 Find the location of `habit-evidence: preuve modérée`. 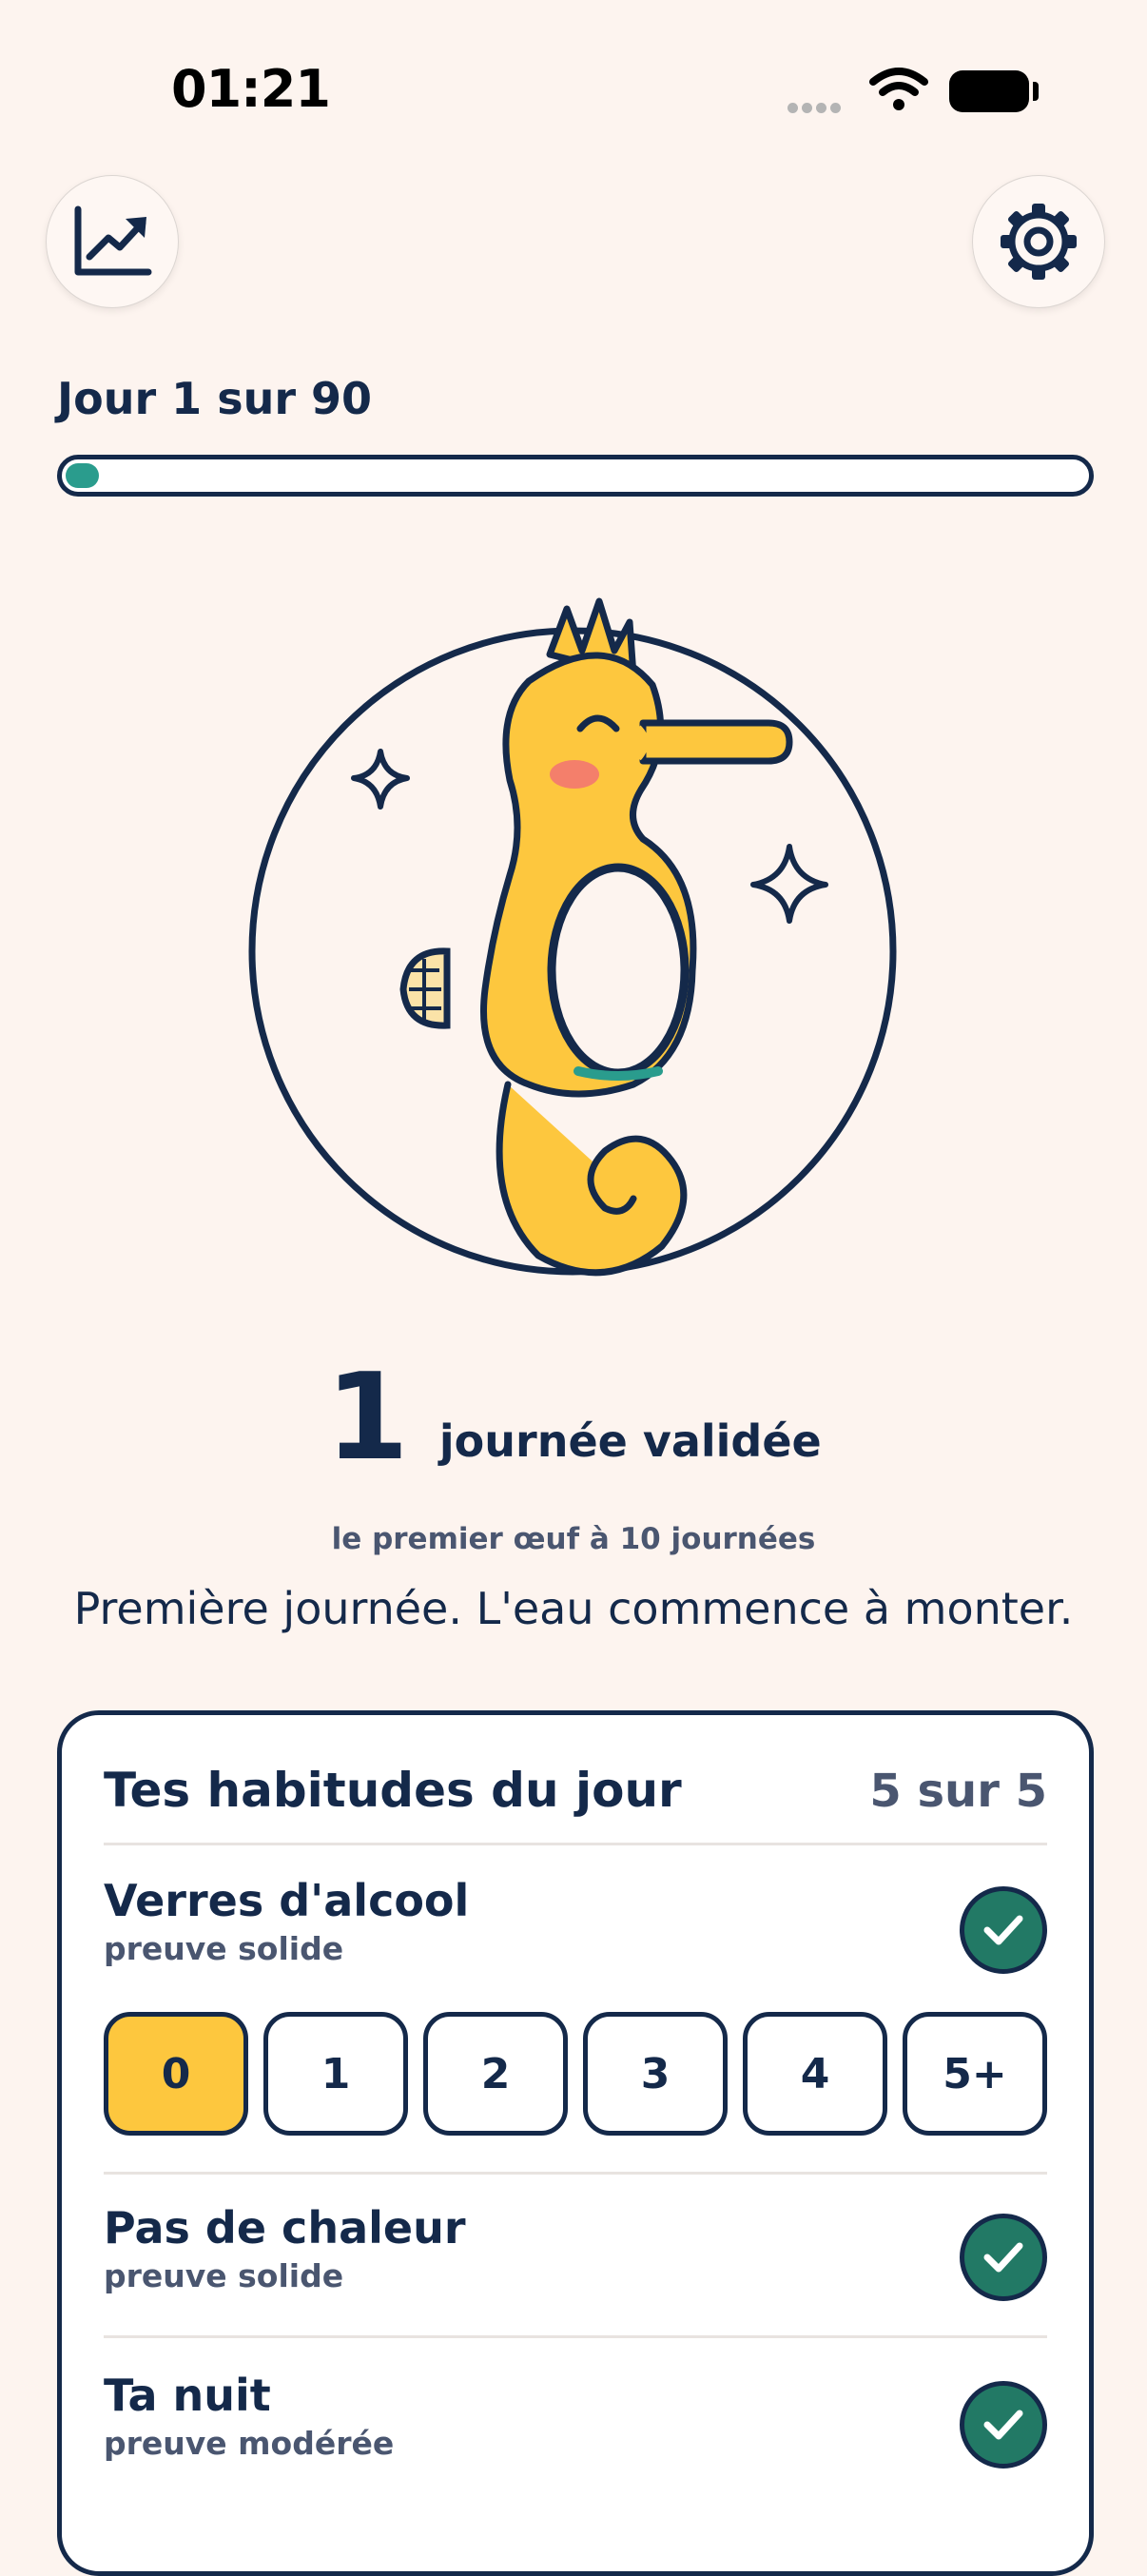

habit-evidence: preuve modérée is located at coordinates (249, 2443).